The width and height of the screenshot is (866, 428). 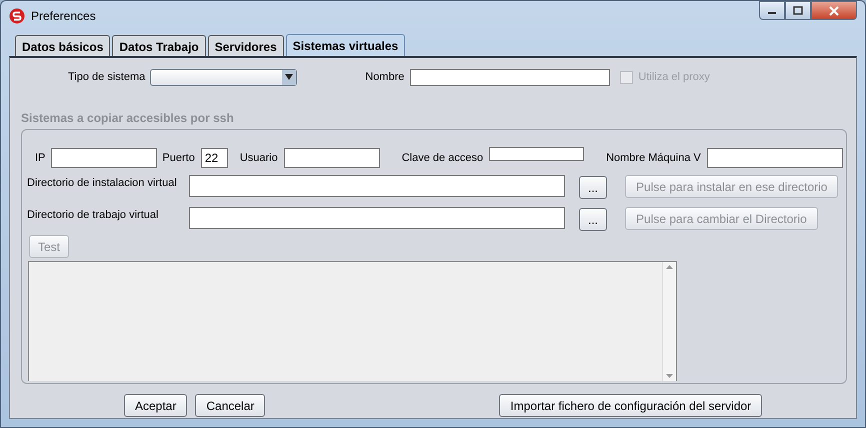 I want to click on minimize-button, so click(x=772, y=10).